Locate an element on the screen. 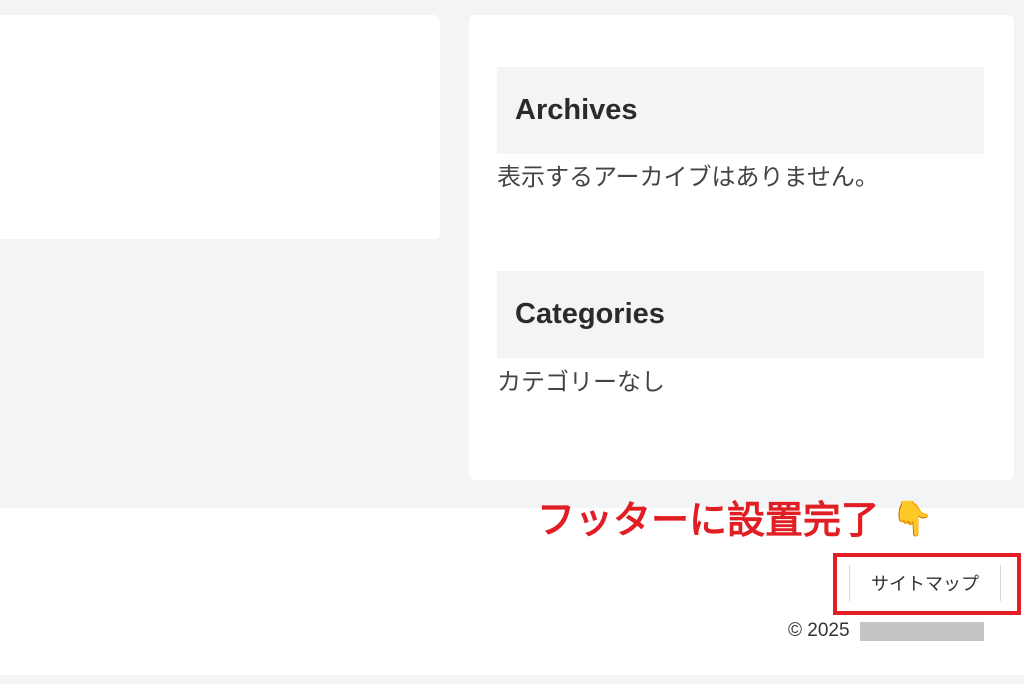  categories-widget-title: Categories is located at coordinates (740, 315).